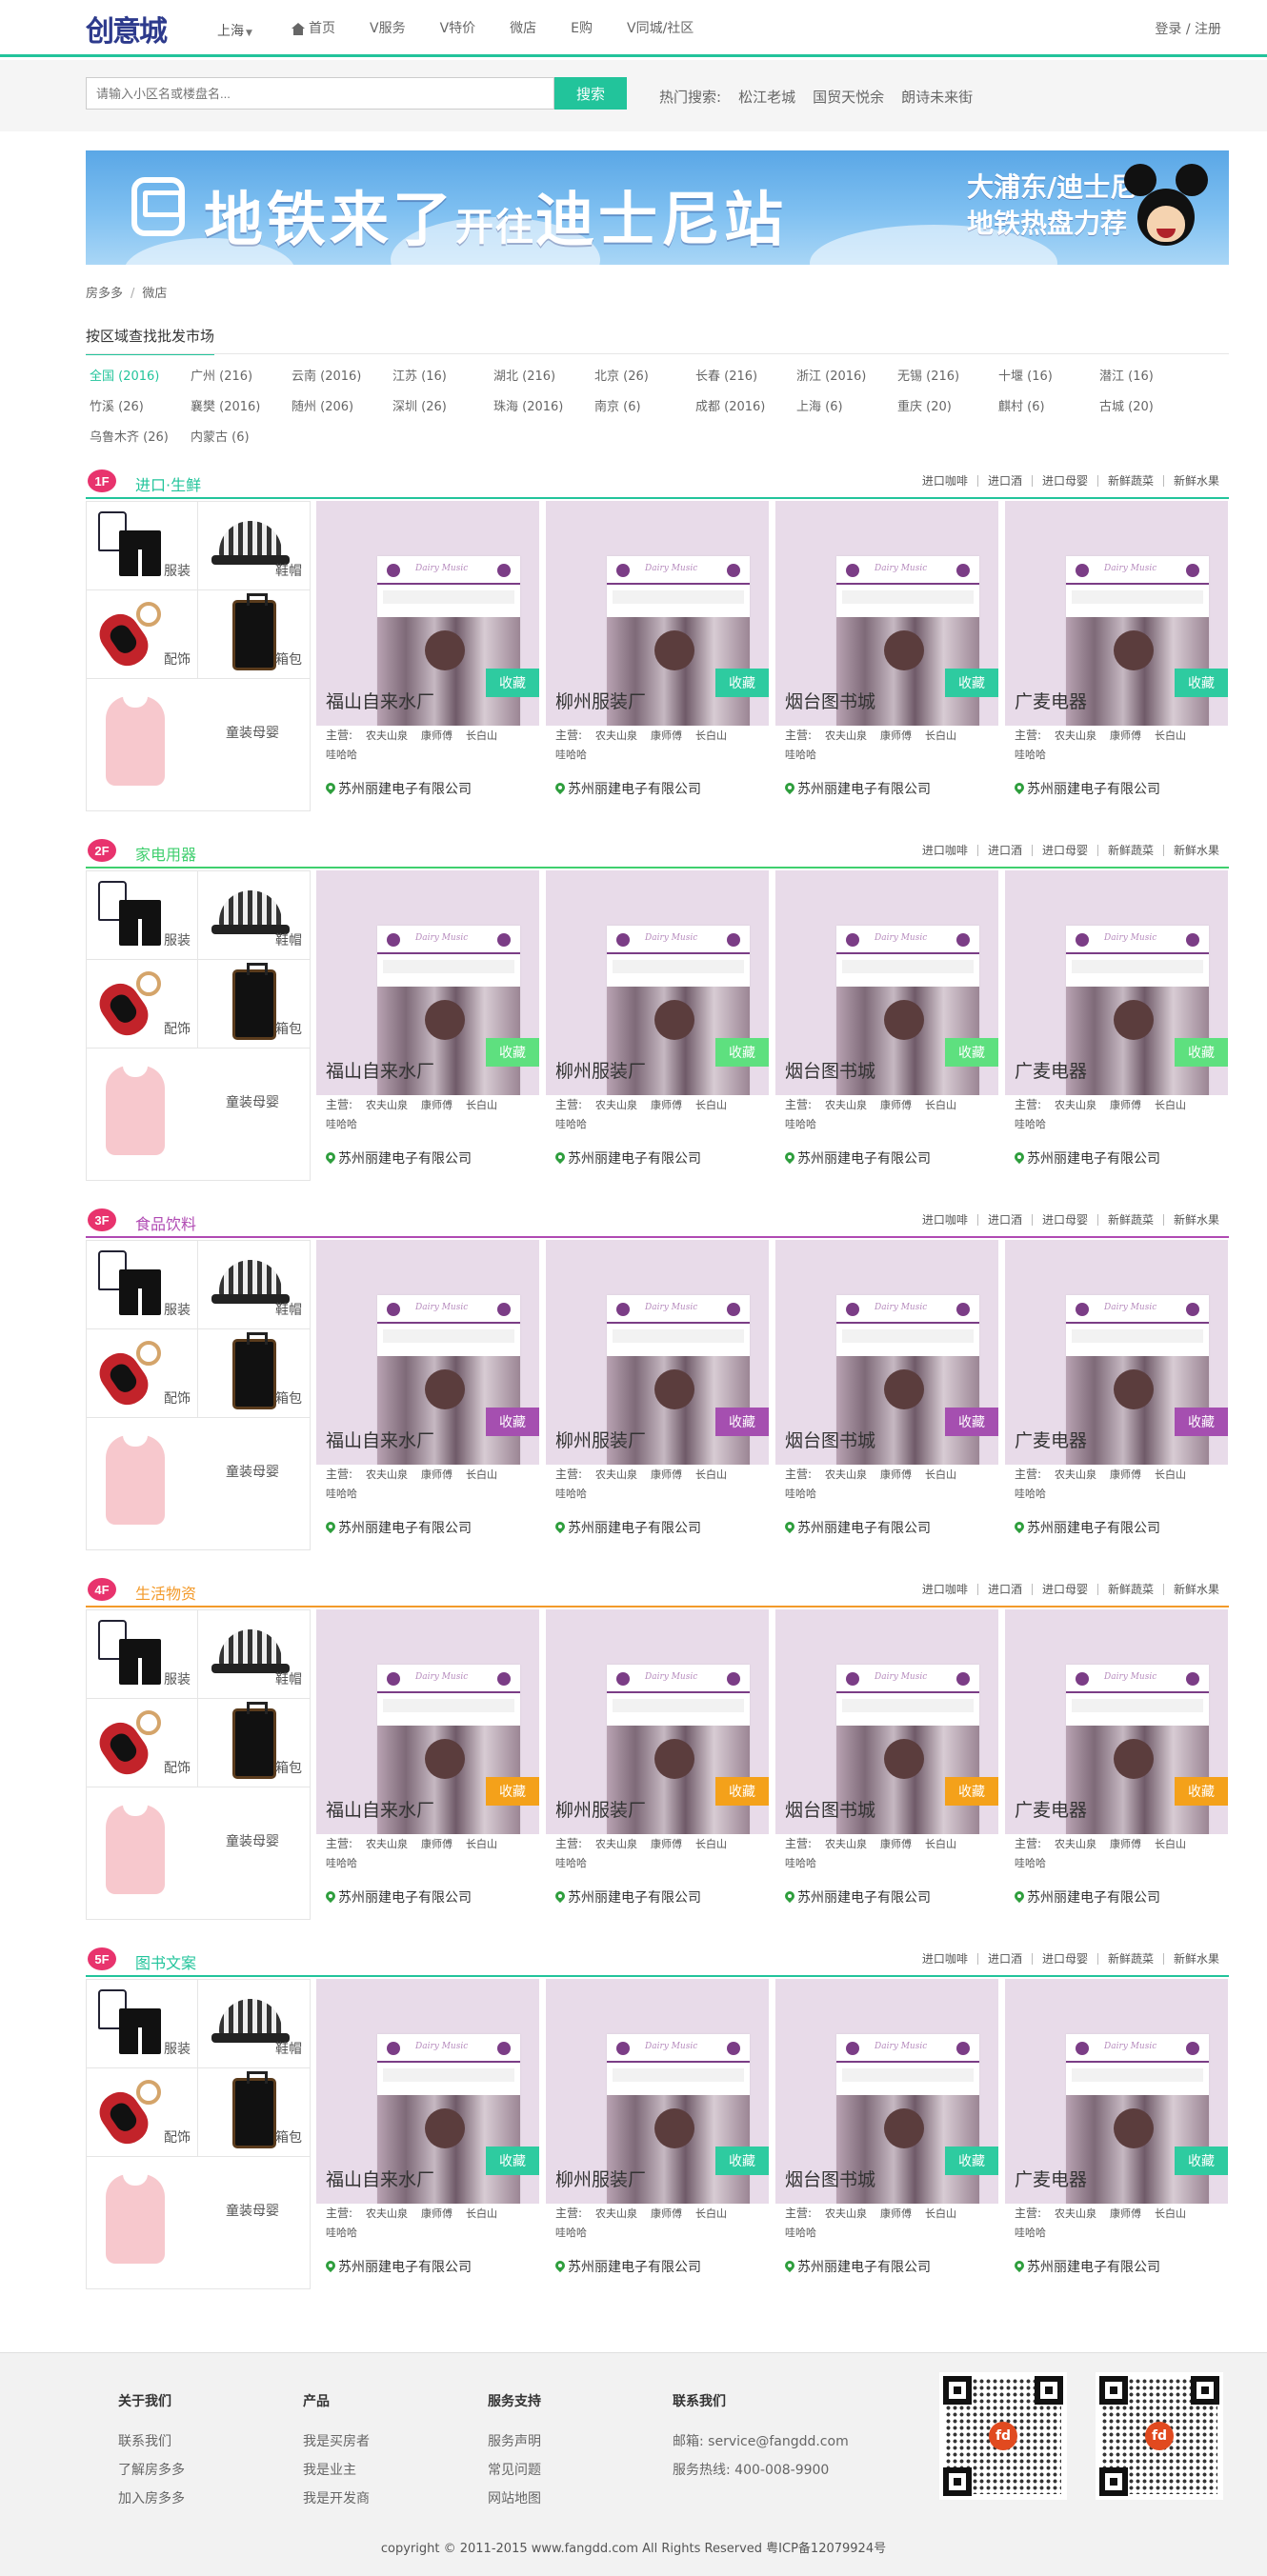 The height and width of the screenshot is (2576, 1267). What do you see at coordinates (241, 377) in the screenshot?
I see `area-item: 广州 (216)` at bounding box center [241, 377].